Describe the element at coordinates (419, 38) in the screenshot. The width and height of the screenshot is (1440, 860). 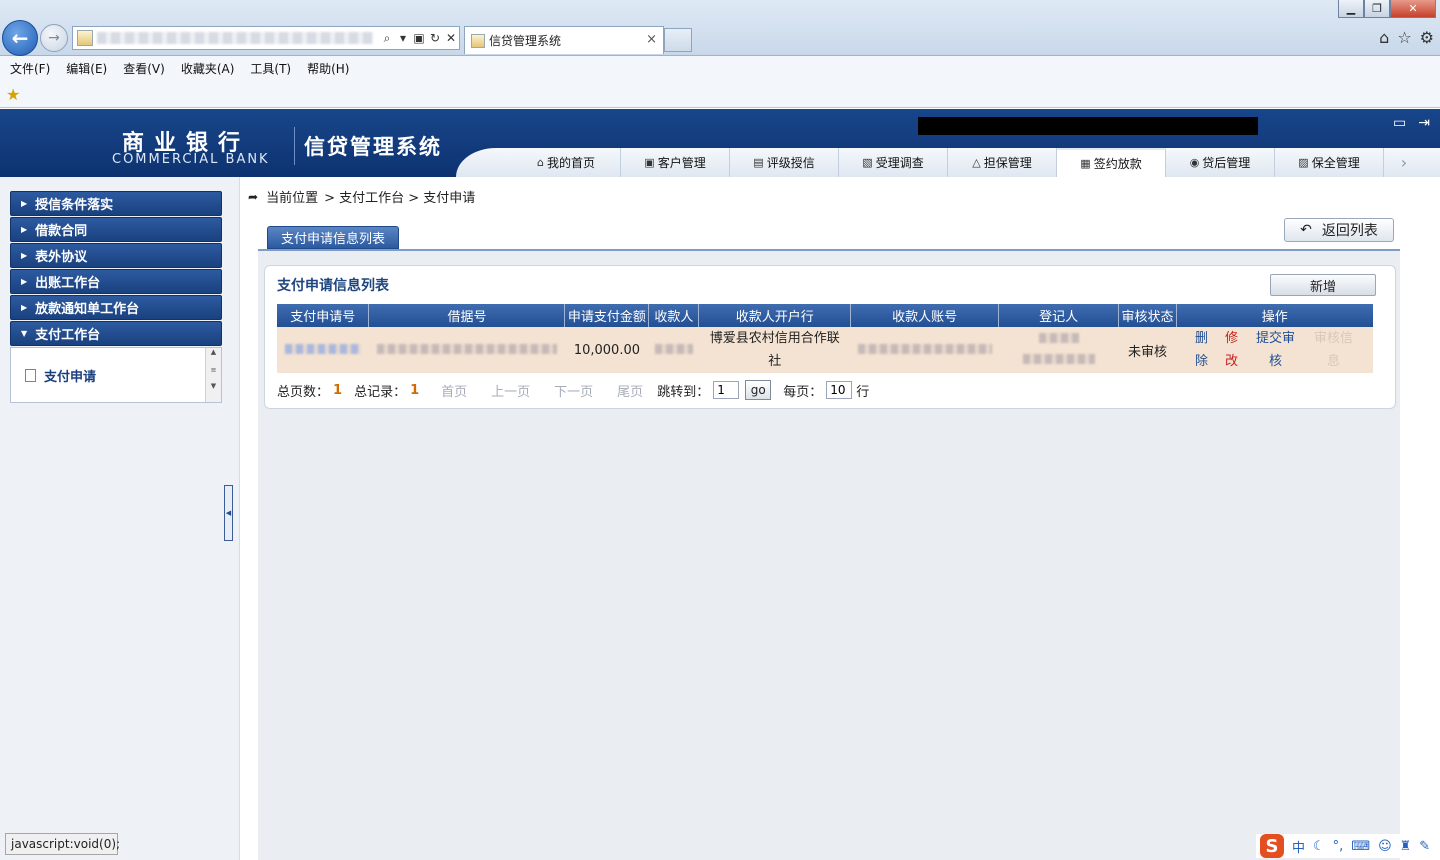
I see `compat-view-icon: ▣` at that location.